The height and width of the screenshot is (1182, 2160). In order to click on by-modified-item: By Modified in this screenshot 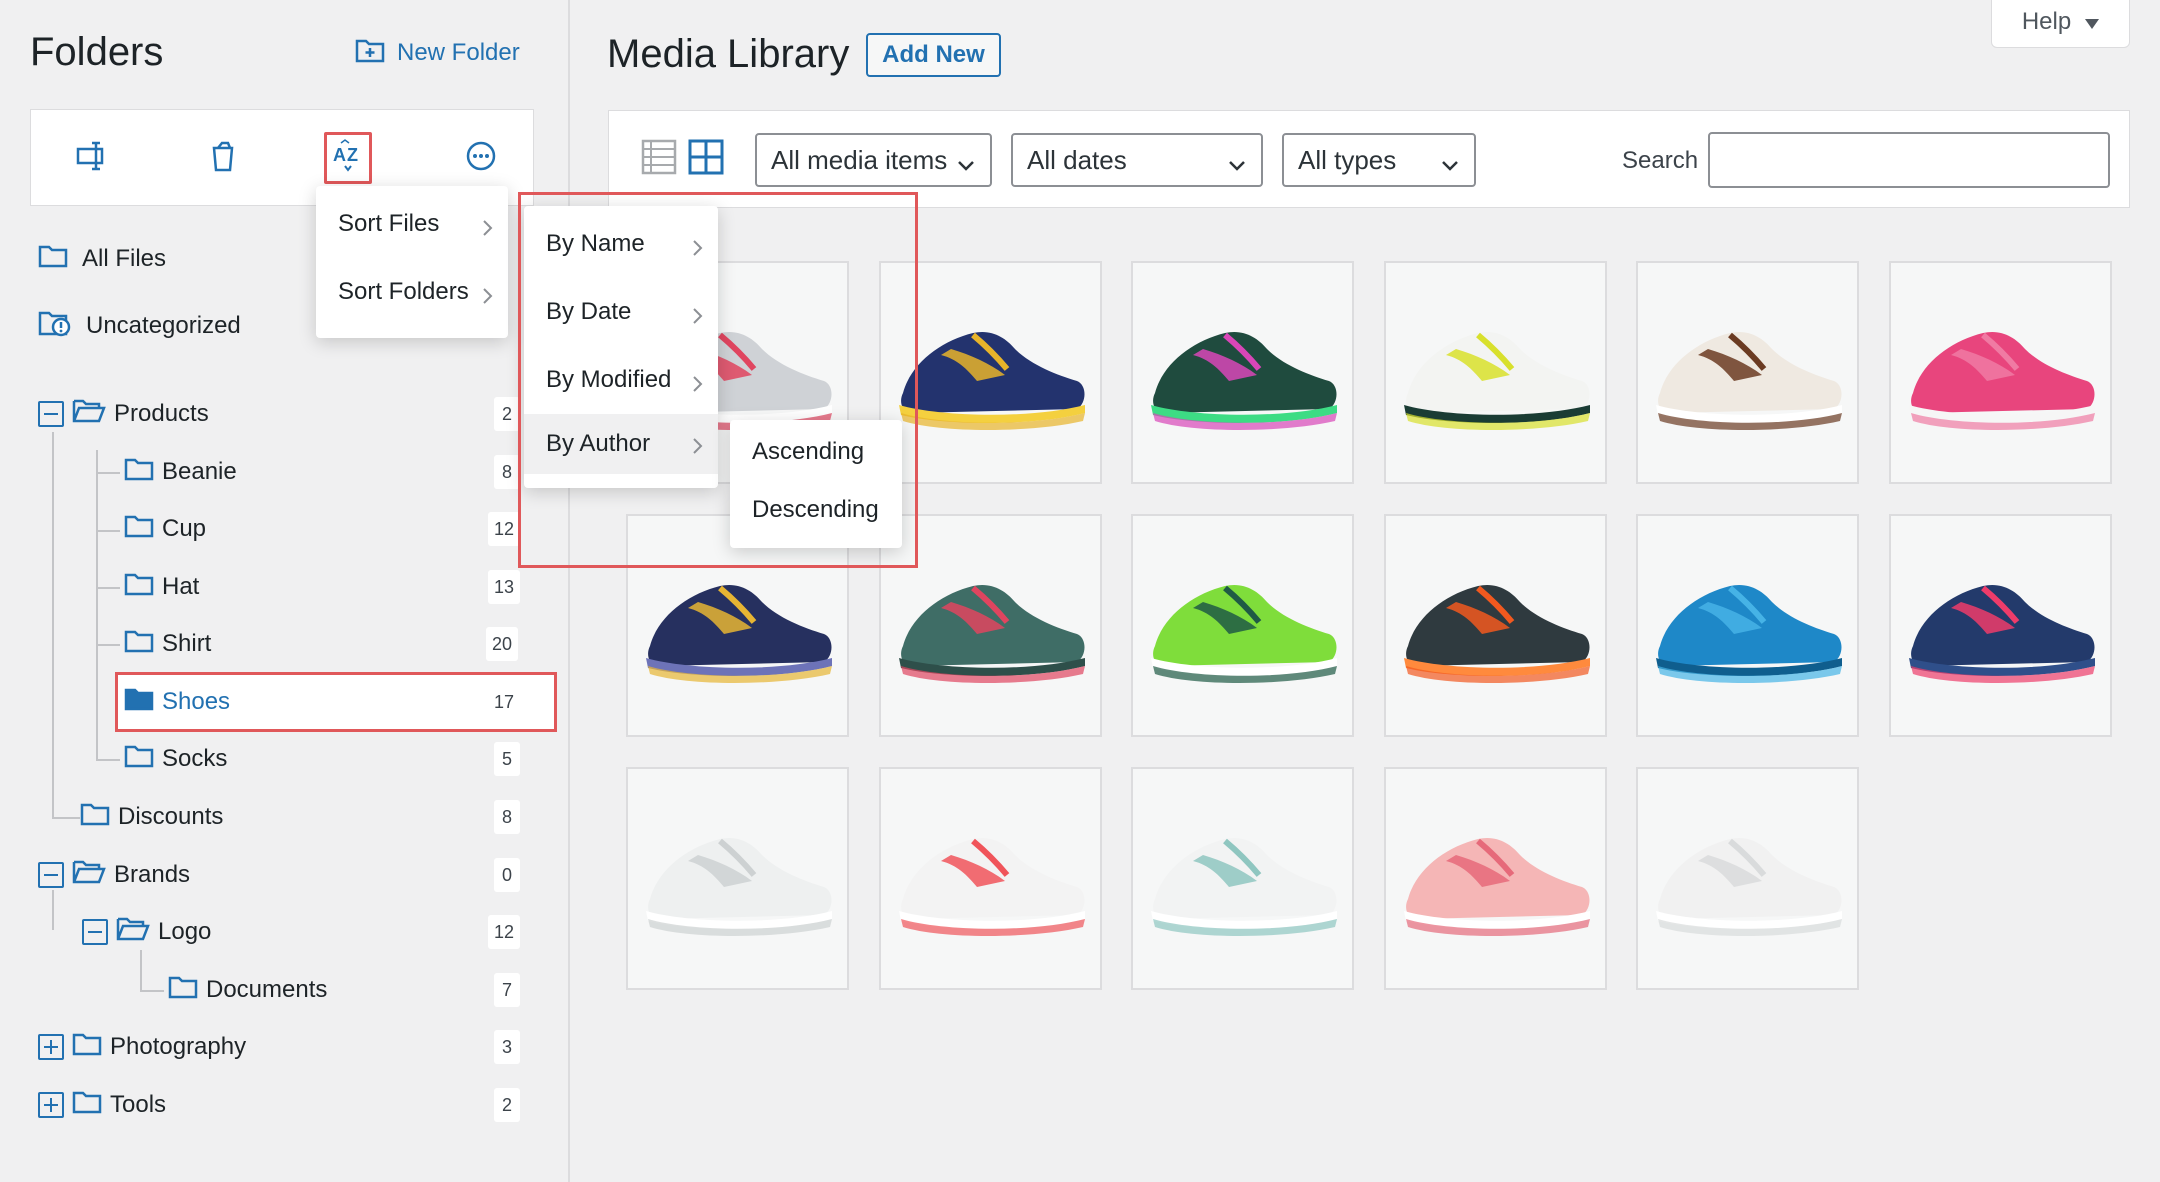, I will do `click(621, 380)`.